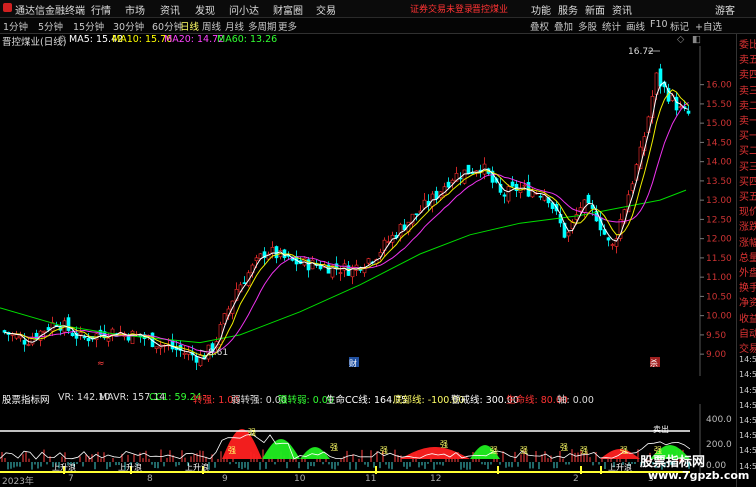 Image resolution: width=756 pixels, height=487 pixels. I want to click on menu-wealth: 财富圈, so click(288, 9).